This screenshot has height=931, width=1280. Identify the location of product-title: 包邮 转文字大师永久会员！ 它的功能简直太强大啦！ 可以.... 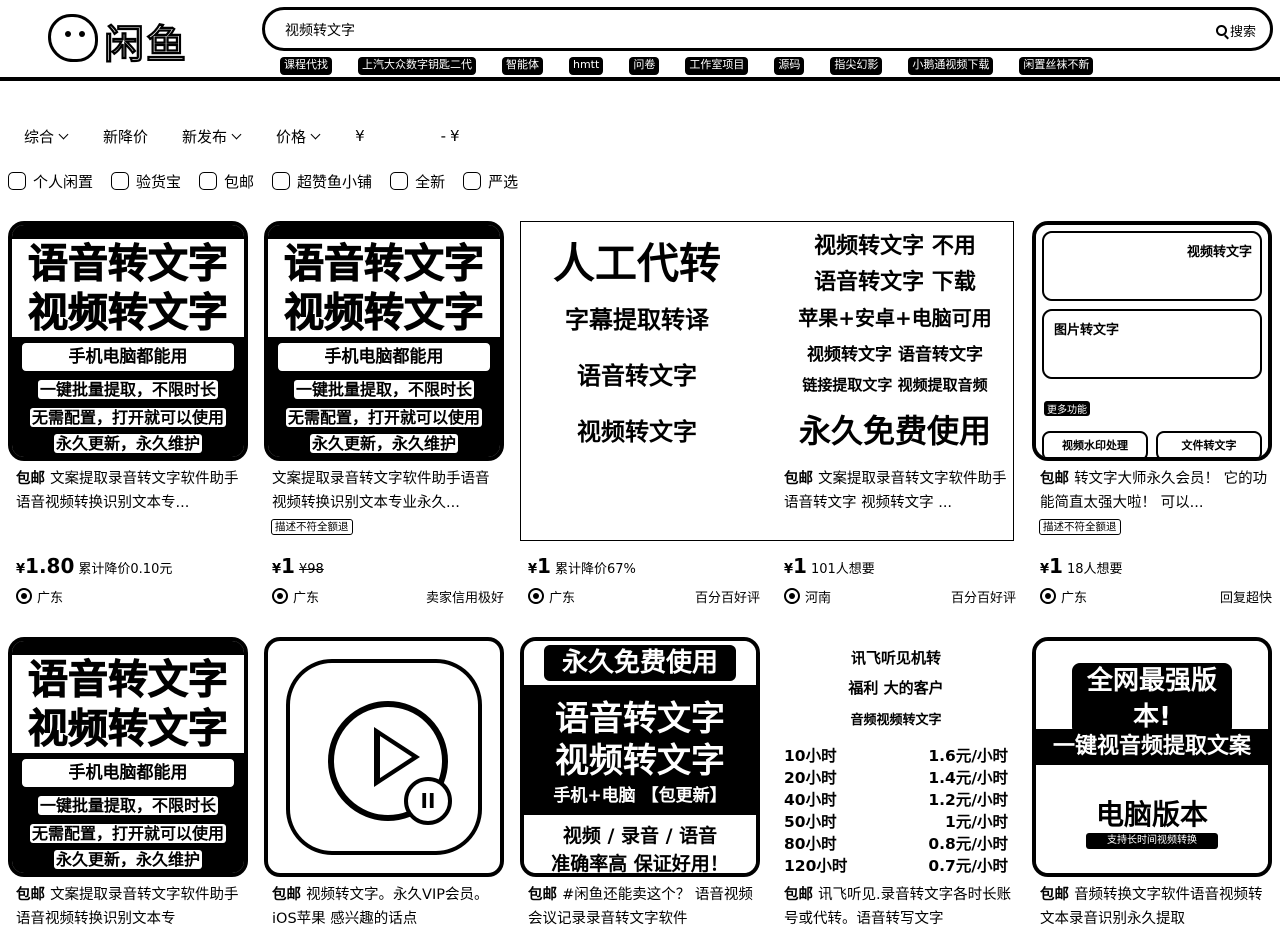
(1152, 491).